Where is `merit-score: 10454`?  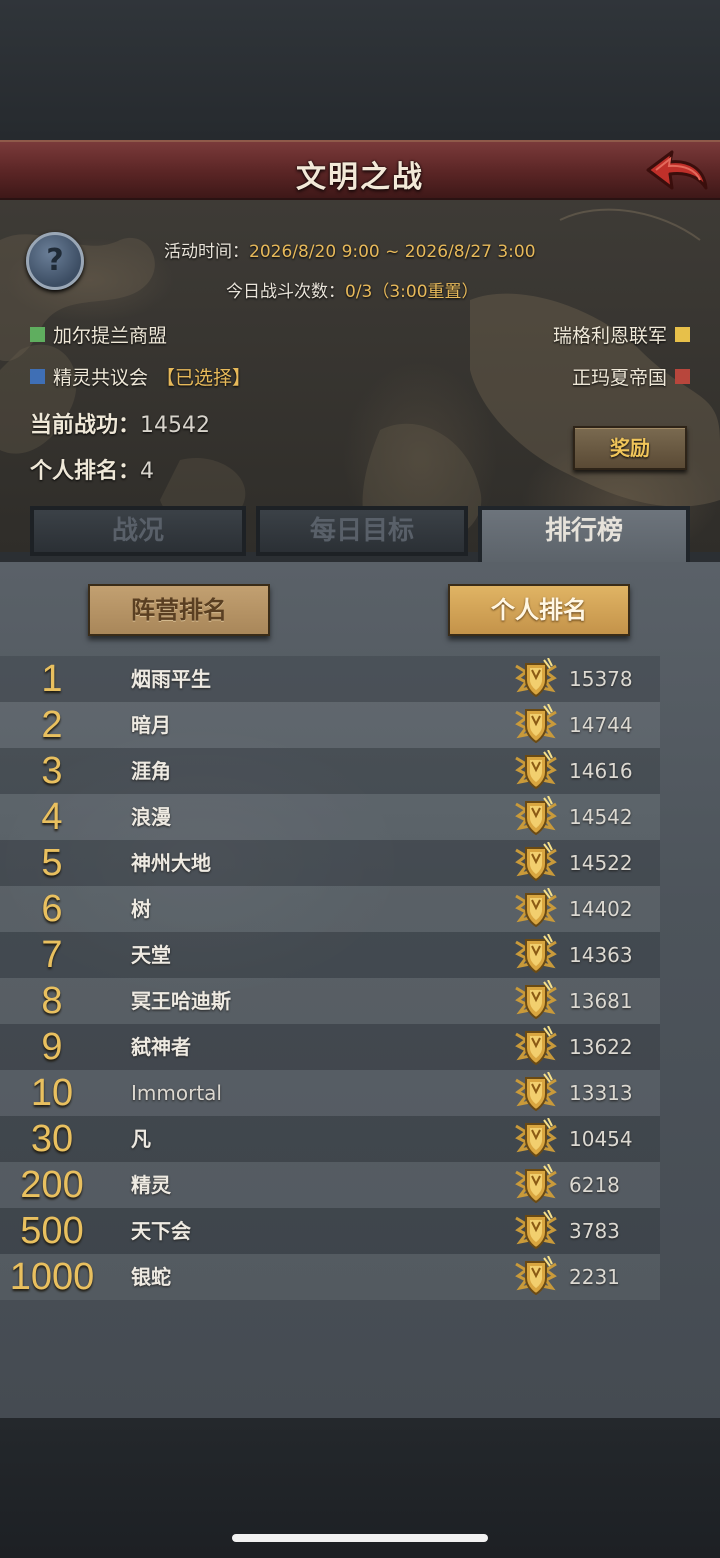
merit-score: 10454 is located at coordinates (601, 1139).